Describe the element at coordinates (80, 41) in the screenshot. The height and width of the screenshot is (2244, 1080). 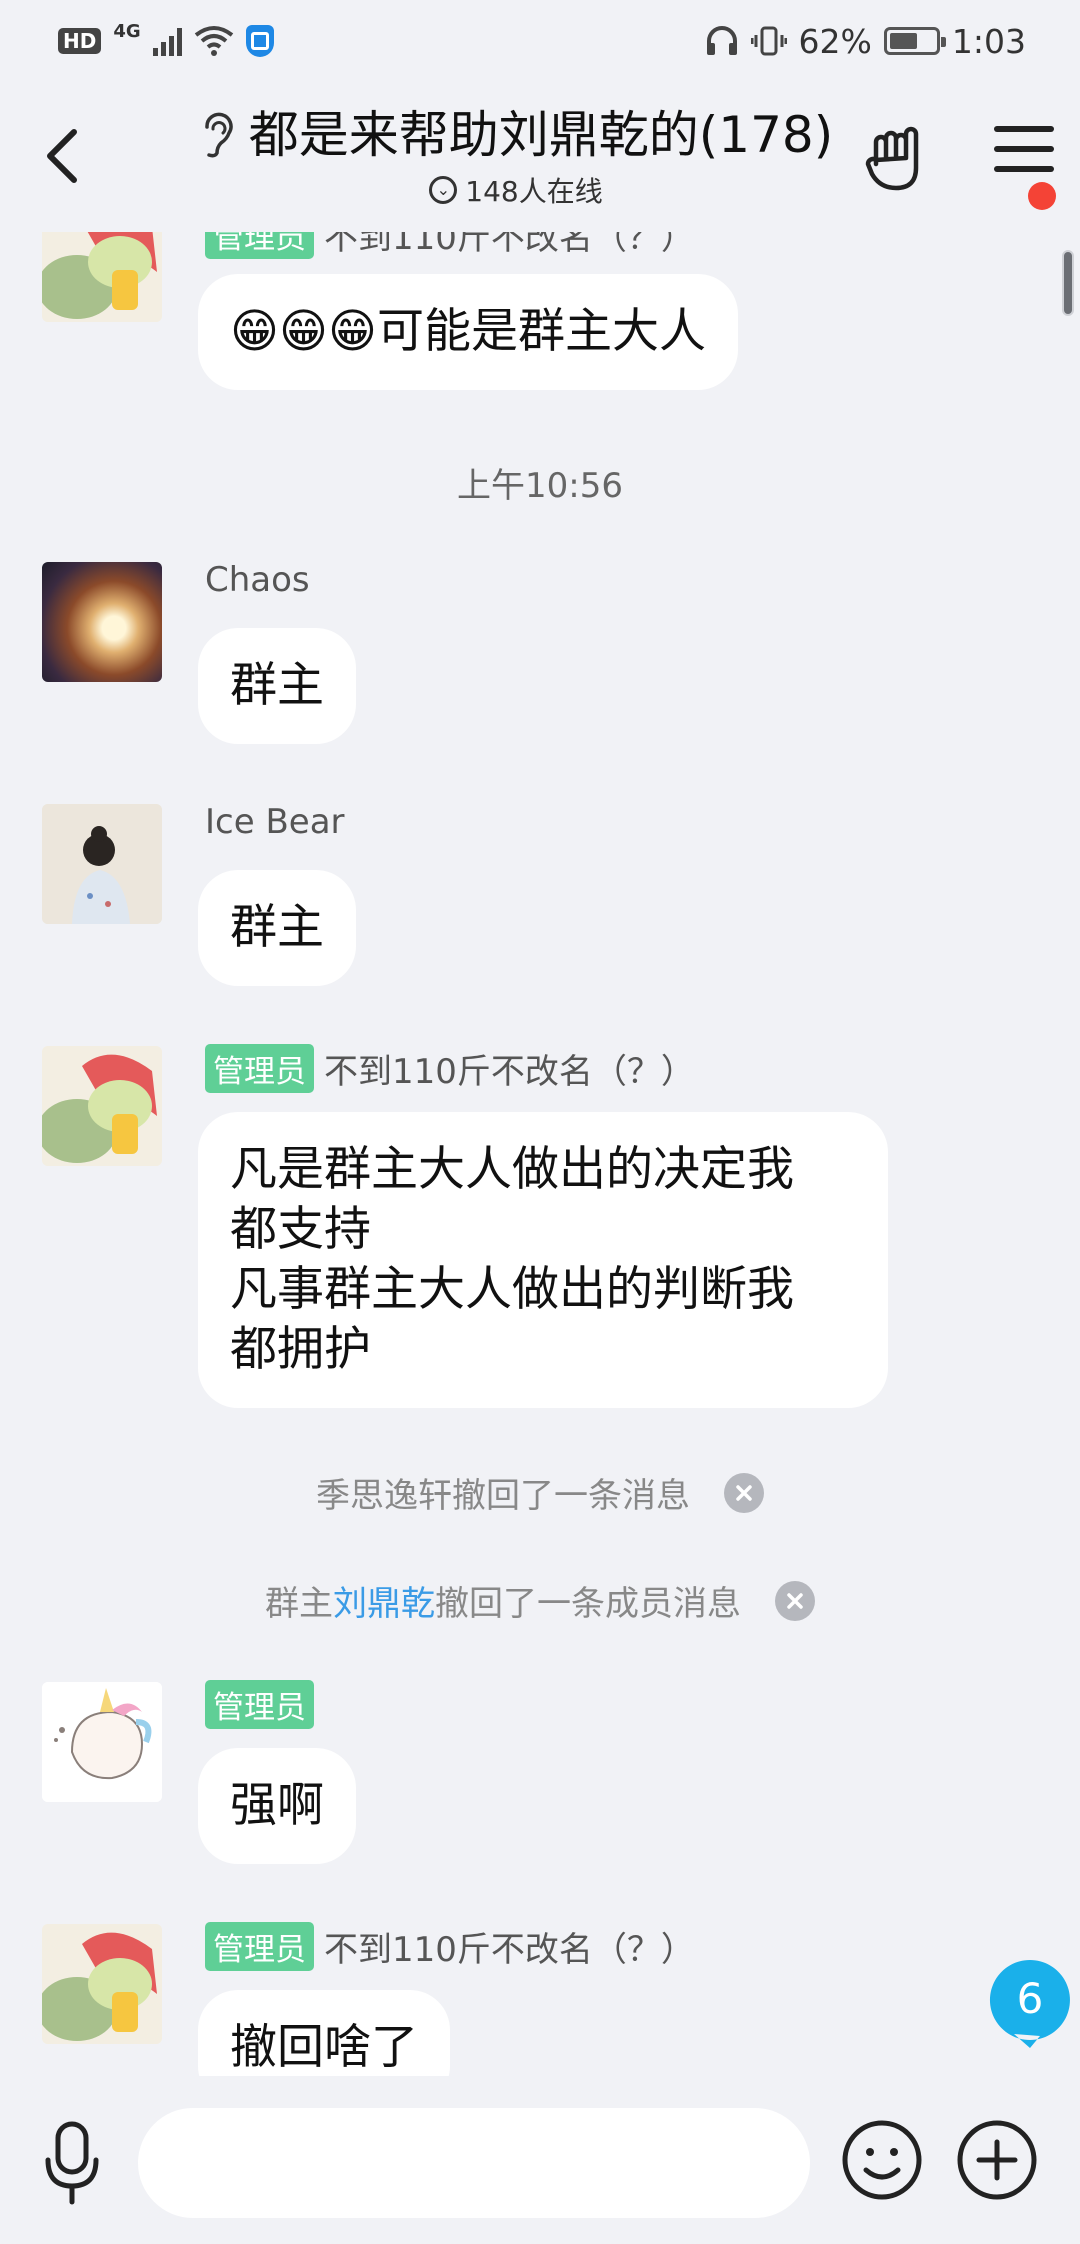
I see `hd-icon: HD` at that location.